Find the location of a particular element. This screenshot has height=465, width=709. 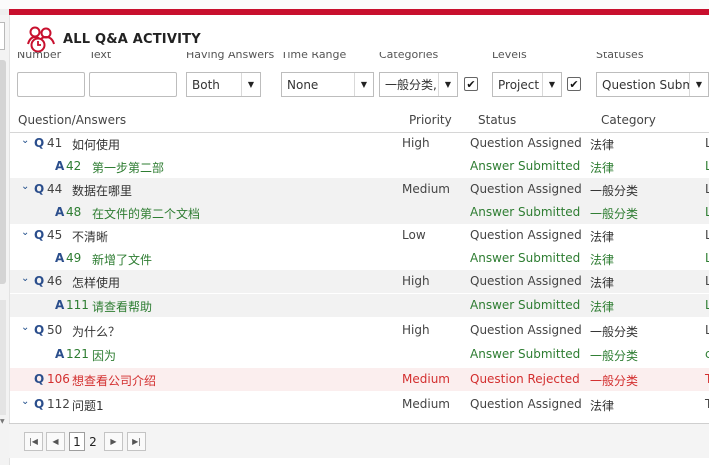

filter-label-text: Text is located at coordinates (100, 56).